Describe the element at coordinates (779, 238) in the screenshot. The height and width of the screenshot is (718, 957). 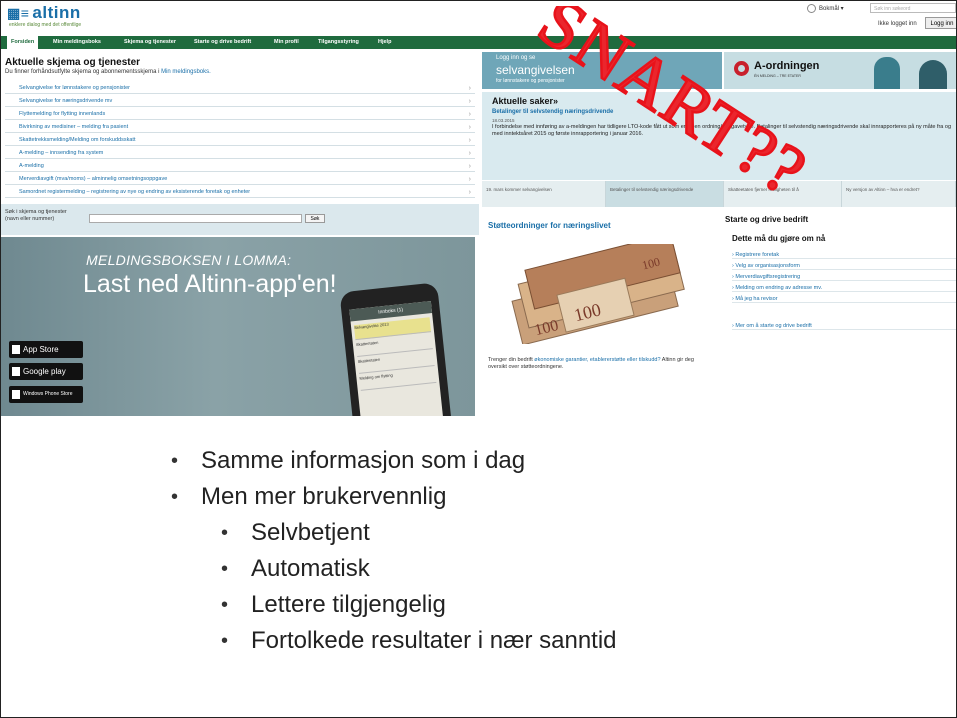
I see `starte-subtitle: Dette må du gjøre om nå` at that location.